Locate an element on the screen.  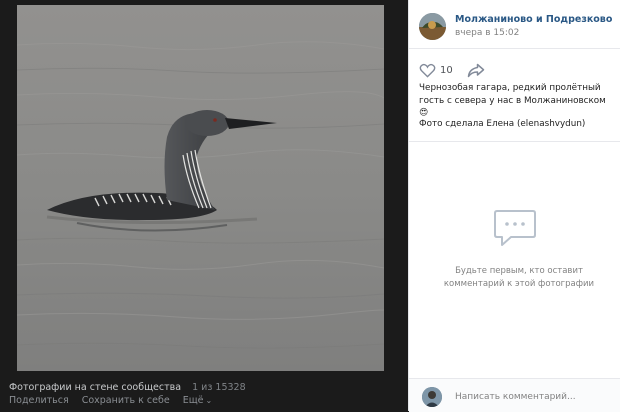
empty-text-line-2: комментарий к этой фотографии is located at coordinates (519, 283).